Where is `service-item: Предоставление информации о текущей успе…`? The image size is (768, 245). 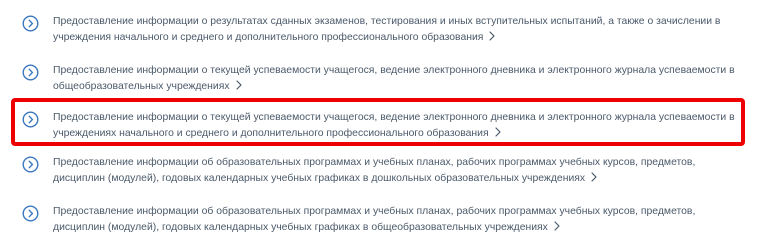 service-item: Предоставление информации о текущей успе… is located at coordinates (382, 80).